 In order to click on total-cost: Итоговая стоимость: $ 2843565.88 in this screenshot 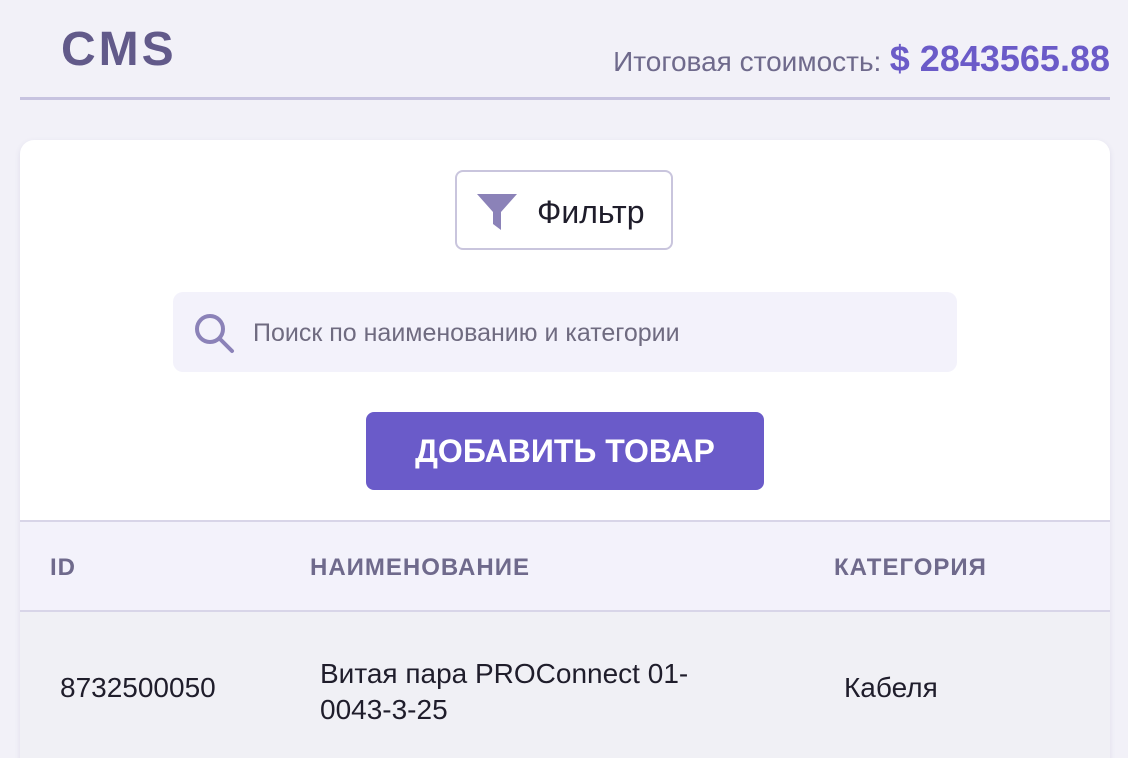, I will do `click(861, 59)`.